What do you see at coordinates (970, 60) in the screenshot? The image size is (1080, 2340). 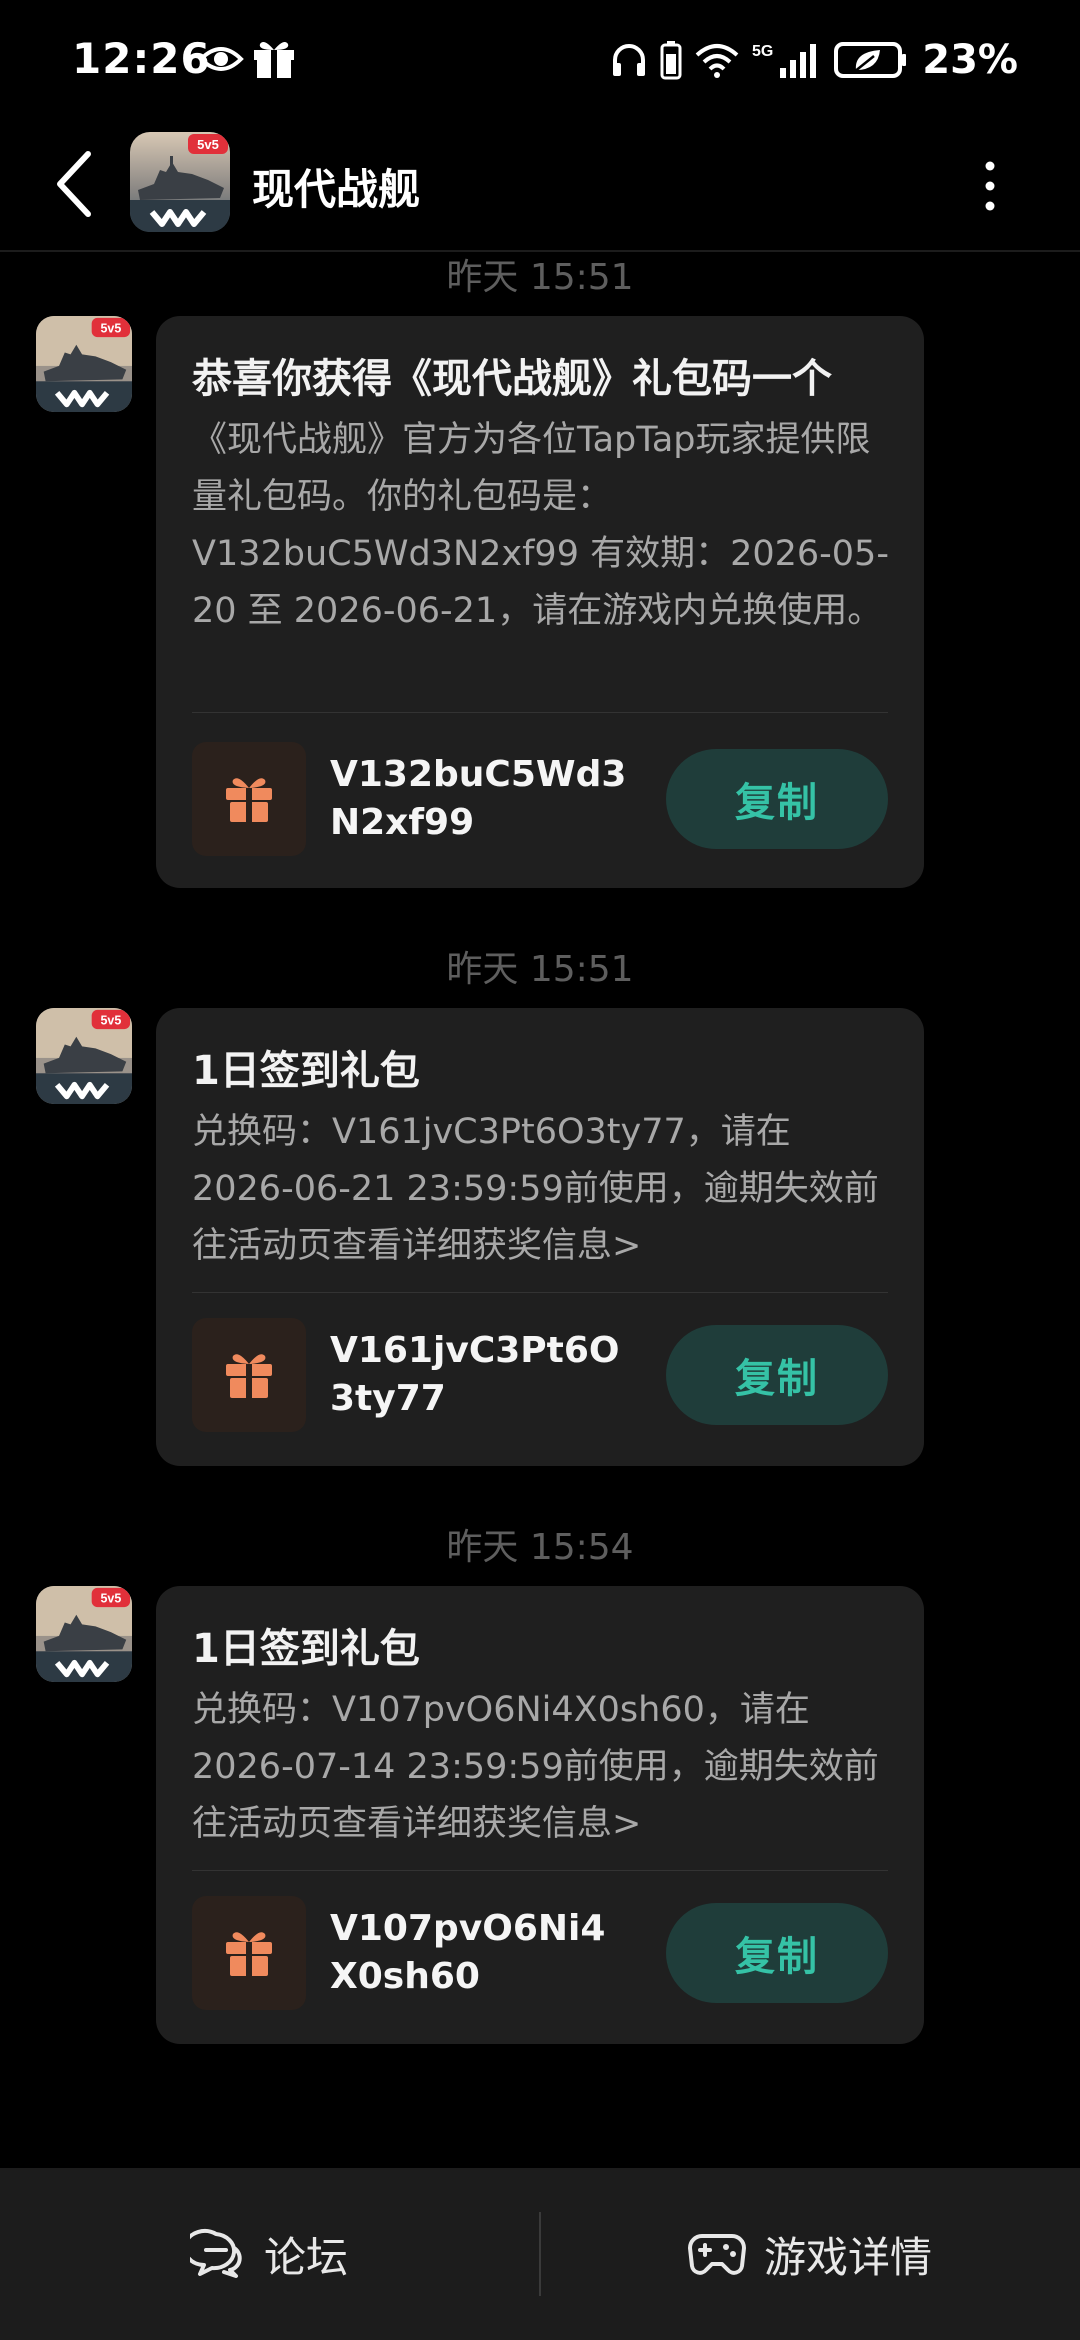 I see `battery-percent: 23%` at bounding box center [970, 60].